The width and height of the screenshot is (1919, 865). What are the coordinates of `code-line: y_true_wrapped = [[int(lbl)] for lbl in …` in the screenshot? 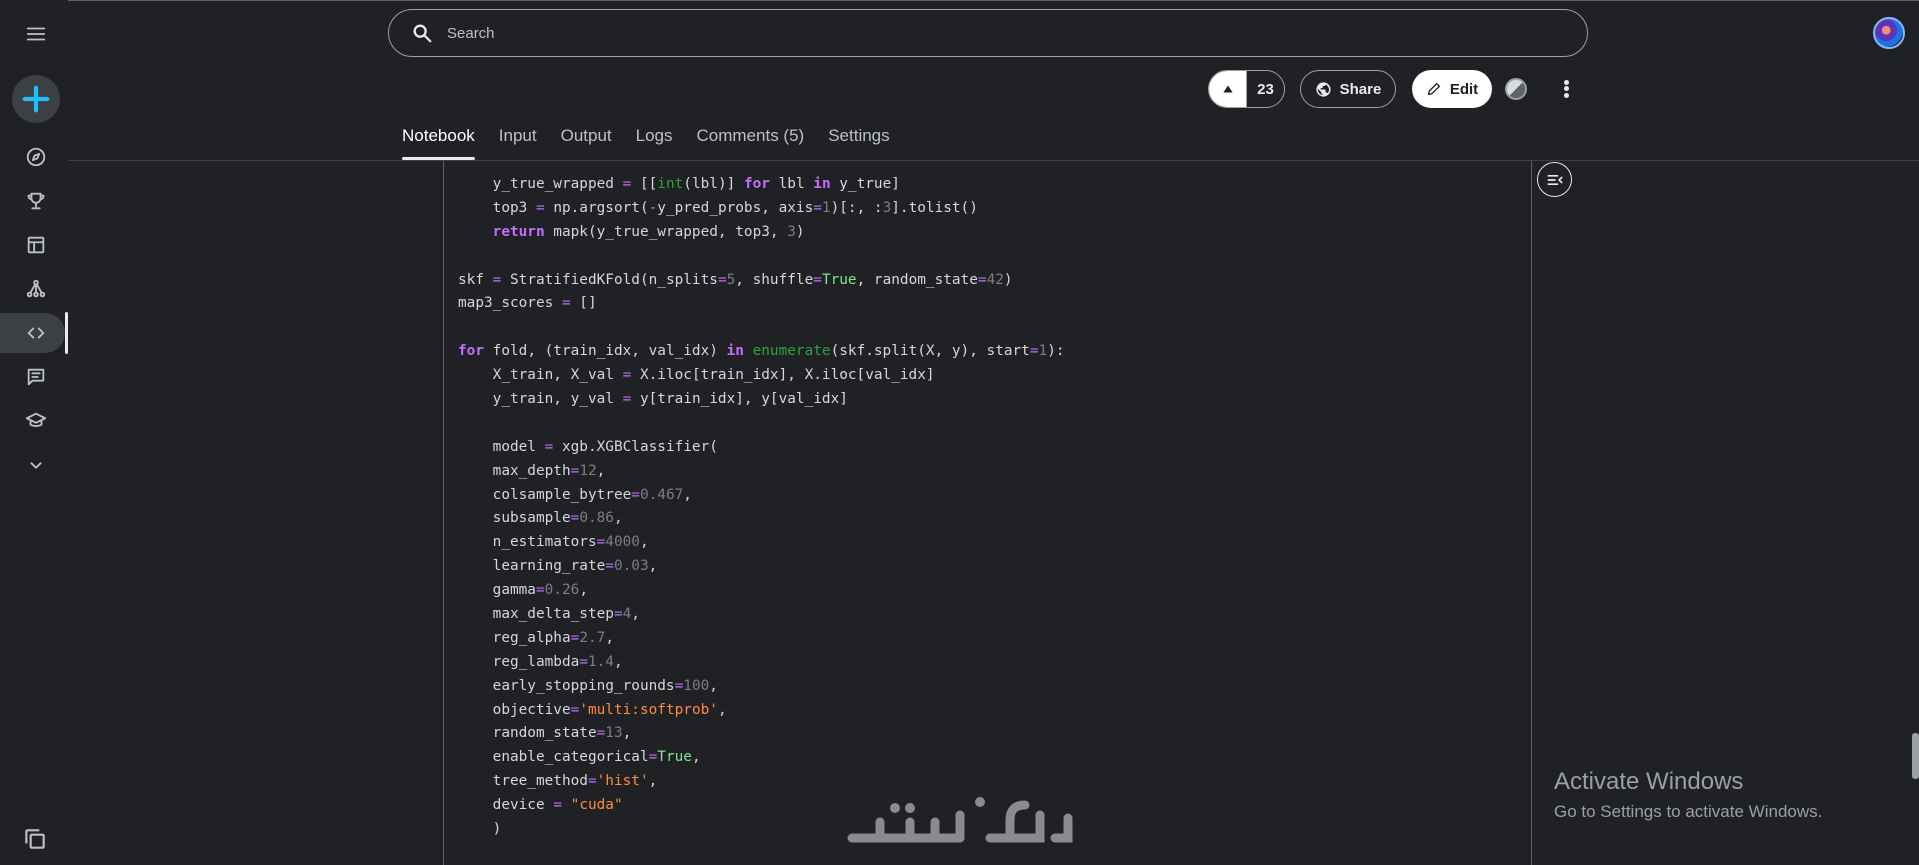 It's located at (761, 185).